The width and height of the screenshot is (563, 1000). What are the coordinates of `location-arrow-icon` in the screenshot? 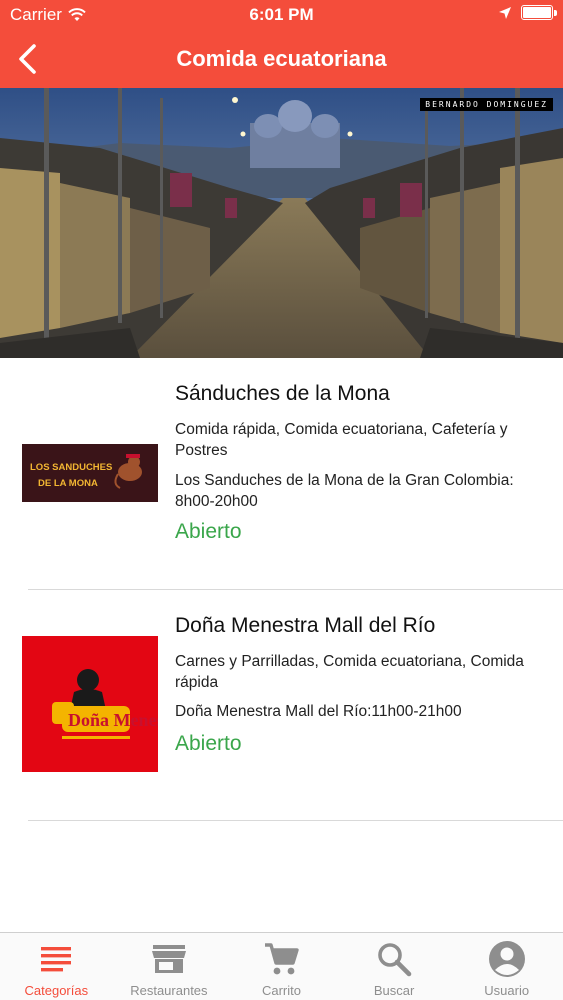 It's located at (505, 12).